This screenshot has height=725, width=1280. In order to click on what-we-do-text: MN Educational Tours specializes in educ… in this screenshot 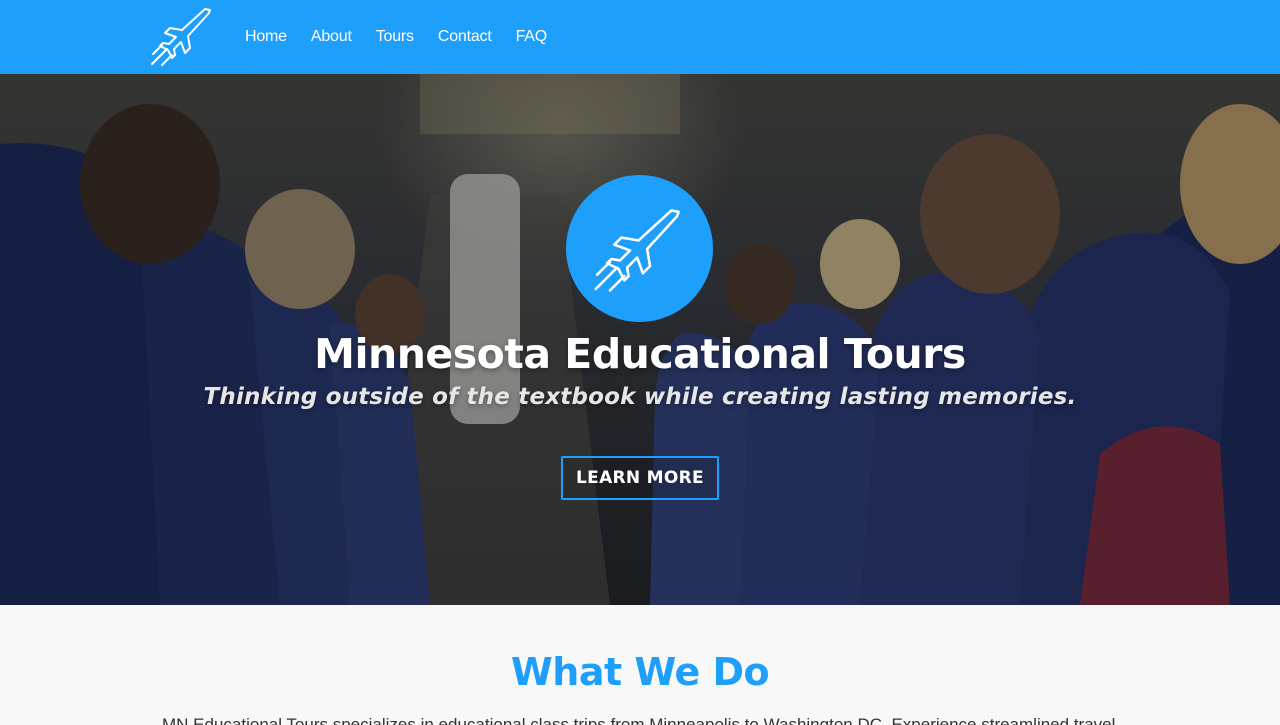, I will do `click(642, 720)`.